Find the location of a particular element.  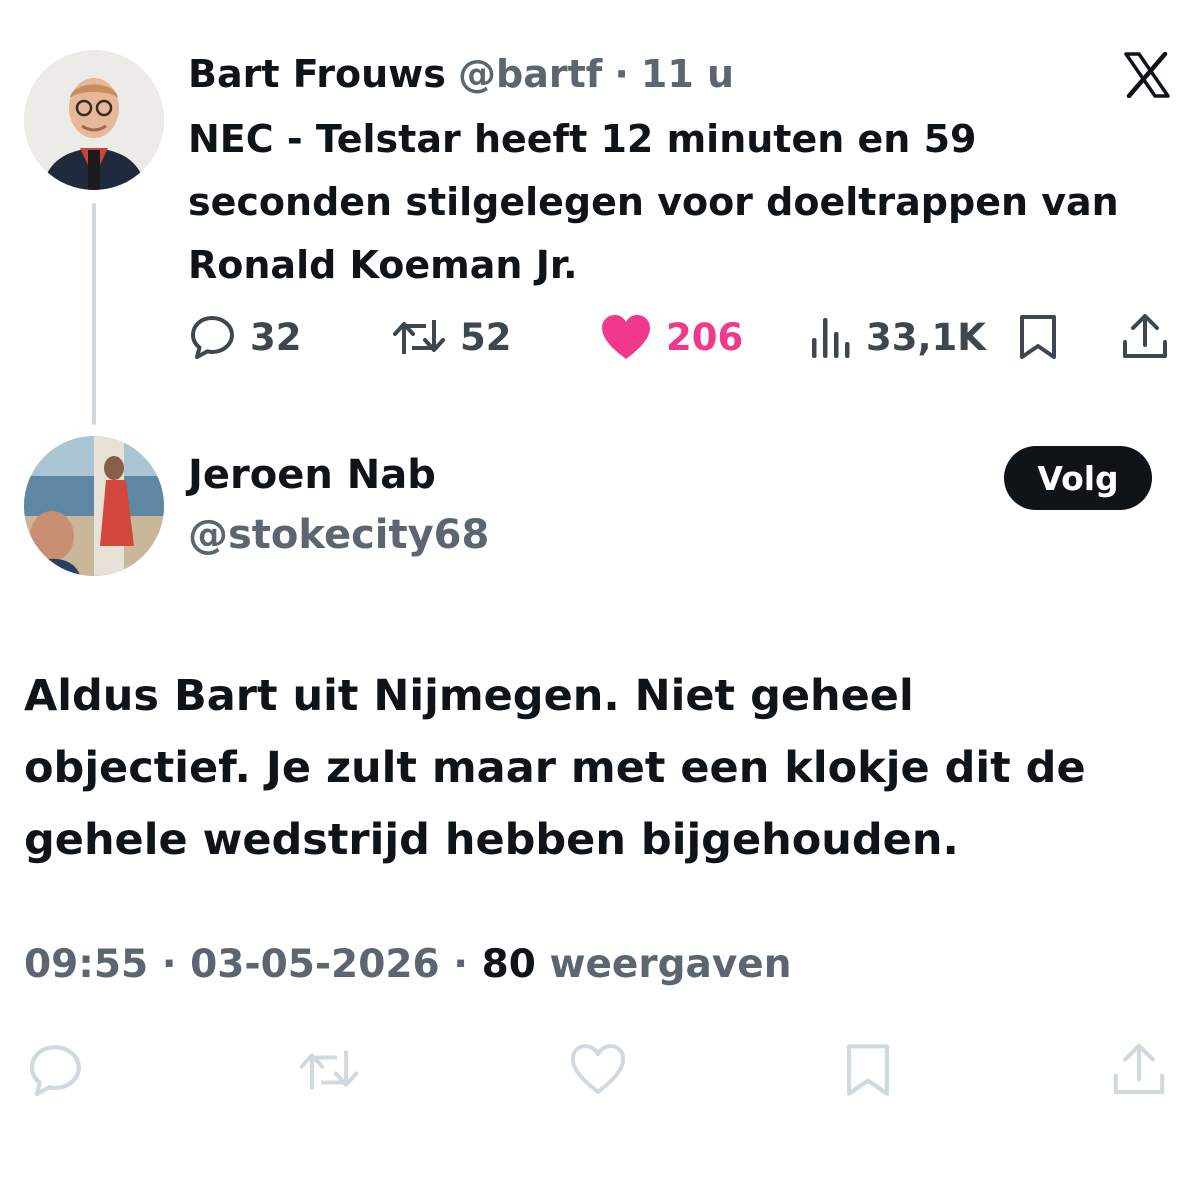

reply-count: 32 is located at coordinates (276, 337).